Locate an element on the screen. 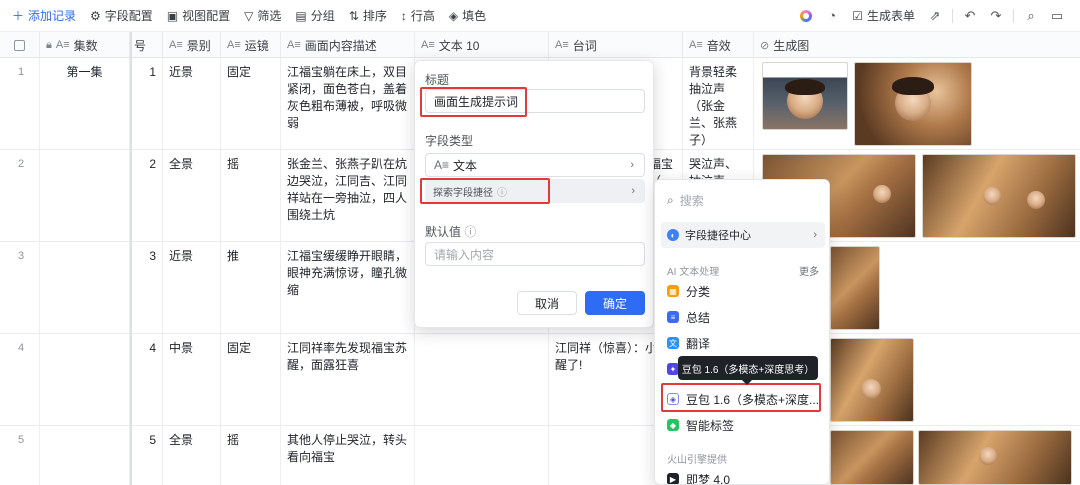  volcano-section-label: 火山引擎提供 is located at coordinates (697, 460).